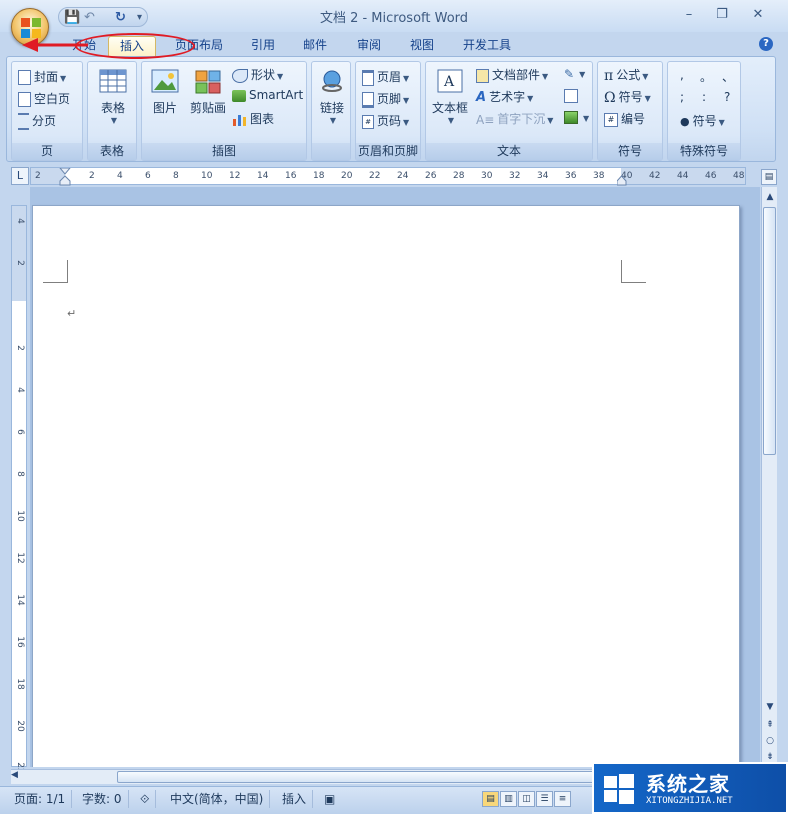 The image size is (788, 814). What do you see at coordinates (508, 799) in the screenshot?
I see `full-screen-reading-icon: ▥` at bounding box center [508, 799].